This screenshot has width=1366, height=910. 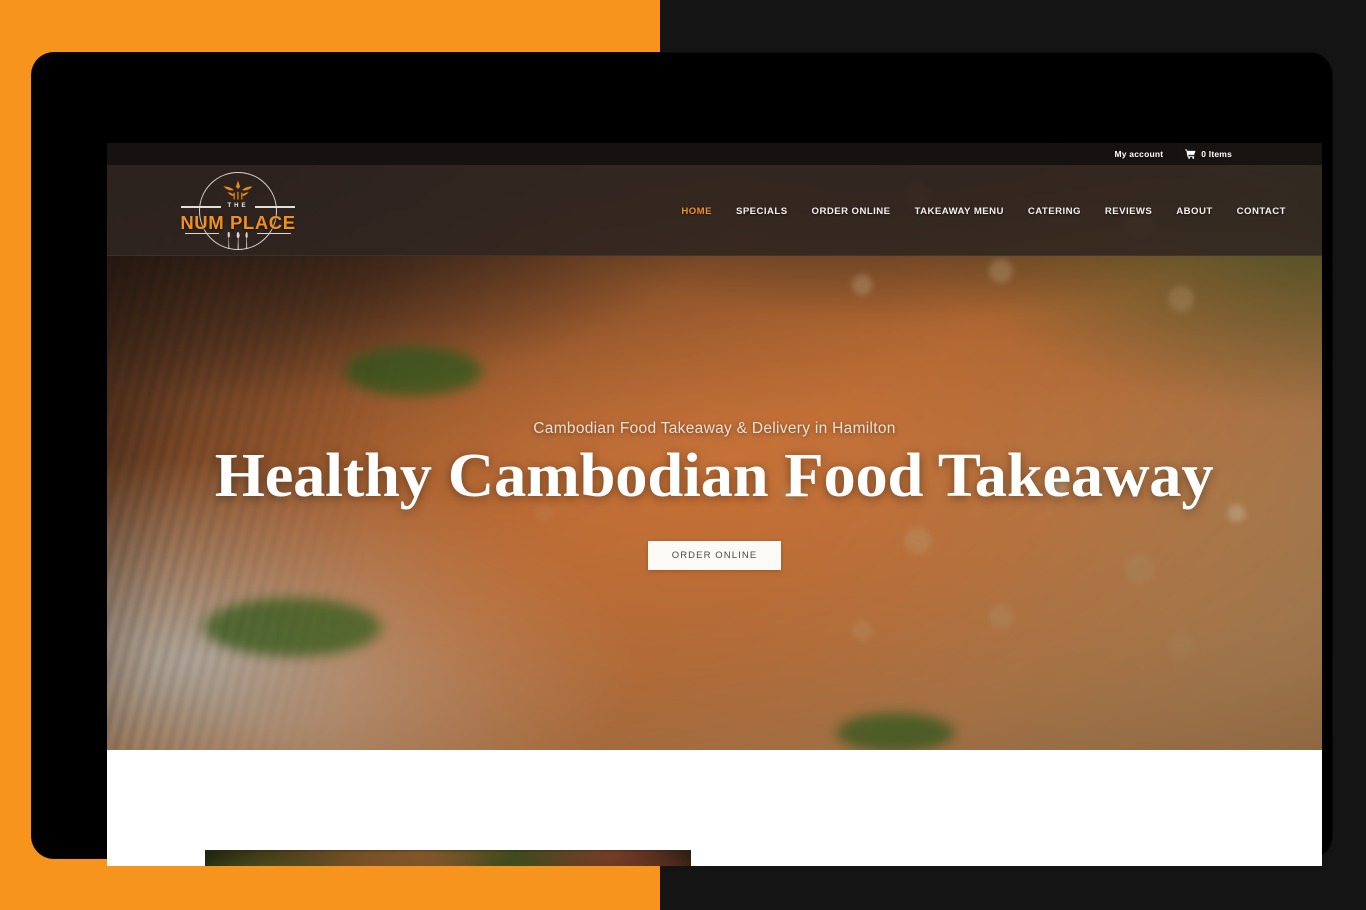 What do you see at coordinates (238, 205) in the screenshot?
I see `logo-the-text: THE` at bounding box center [238, 205].